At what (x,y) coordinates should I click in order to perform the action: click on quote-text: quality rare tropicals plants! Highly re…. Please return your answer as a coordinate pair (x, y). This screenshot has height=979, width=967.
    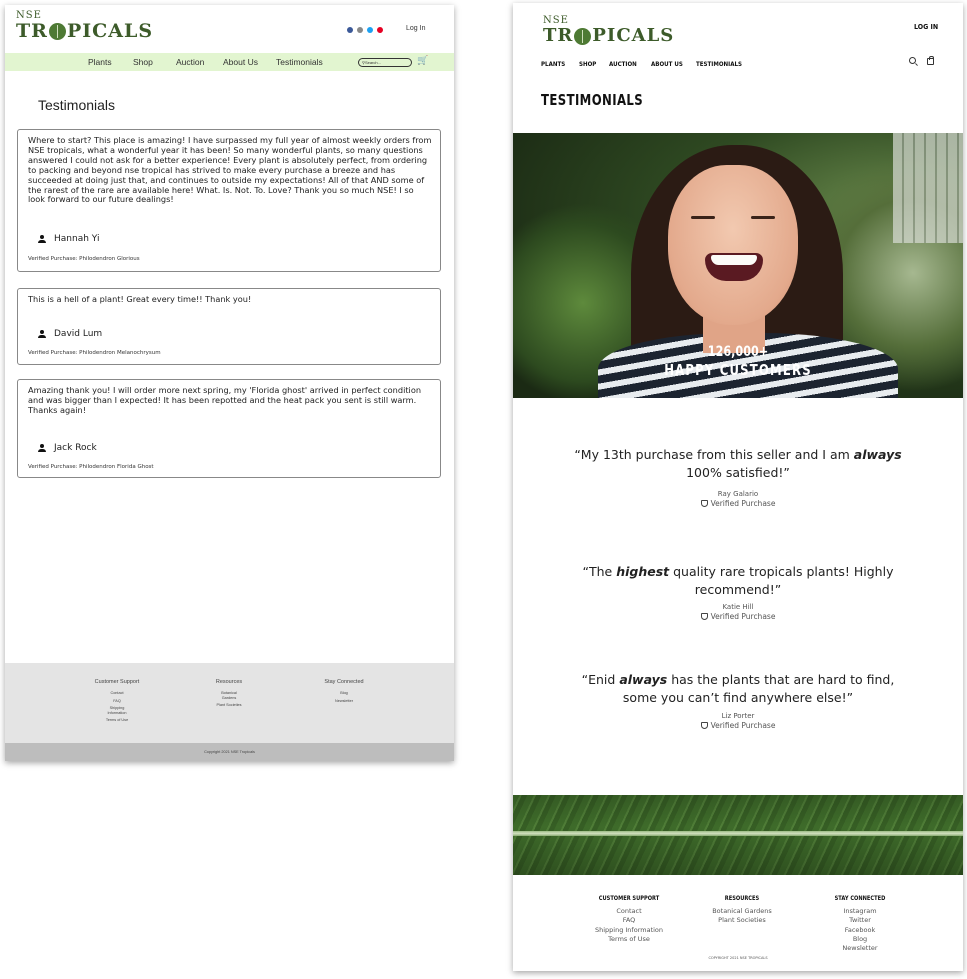
    Looking at the image, I should click on (781, 580).